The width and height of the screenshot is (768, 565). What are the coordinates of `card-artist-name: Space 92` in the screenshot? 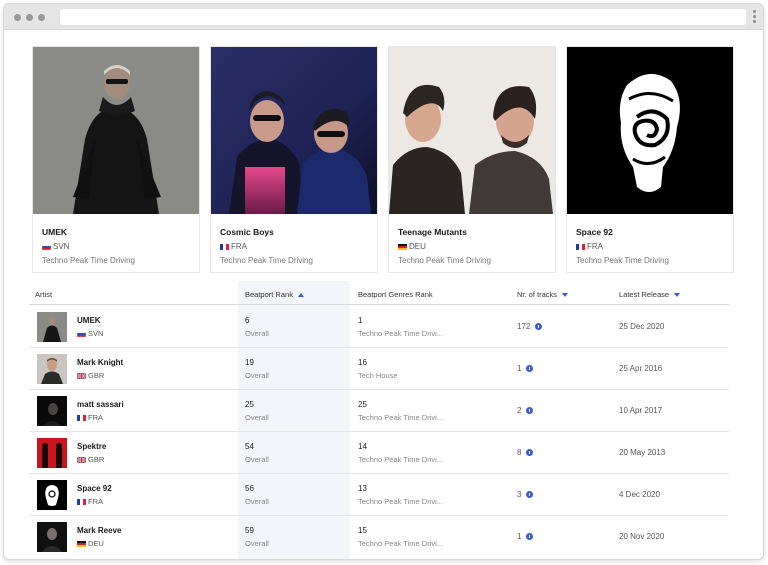 It's located at (594, 232).